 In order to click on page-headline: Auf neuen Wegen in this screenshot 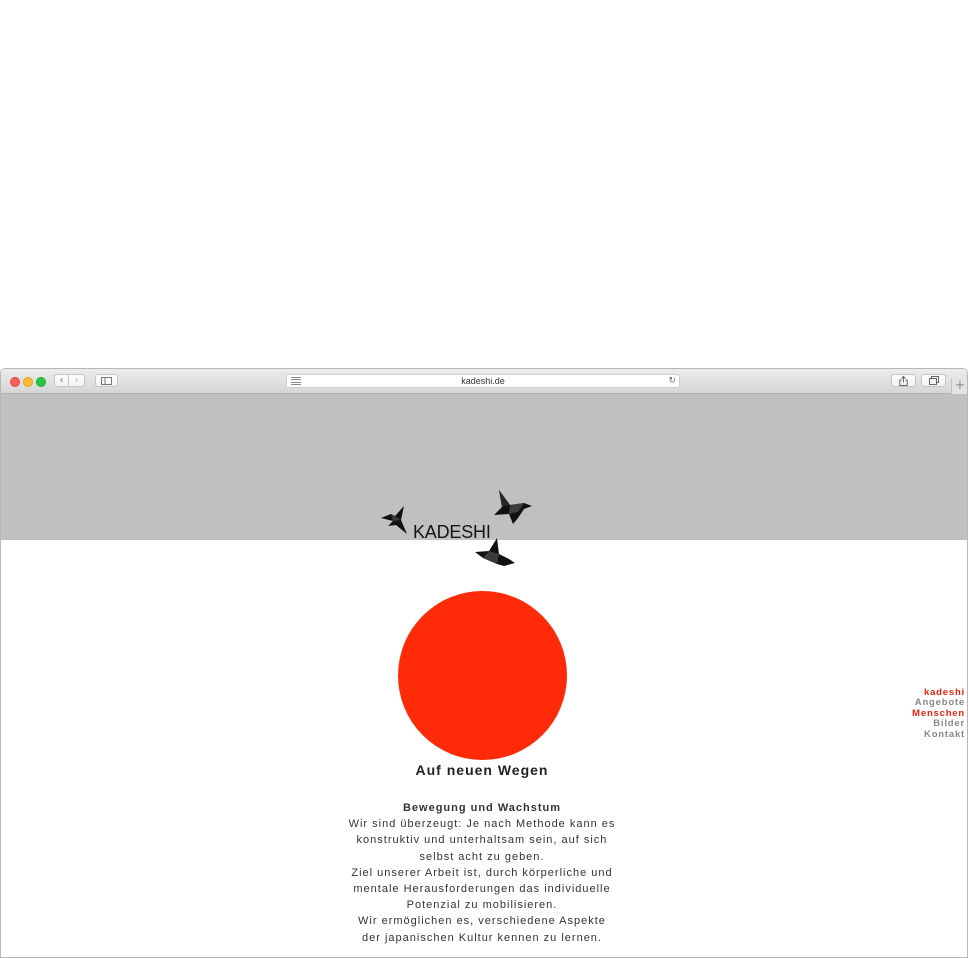, I will do `click(482, 770)`.